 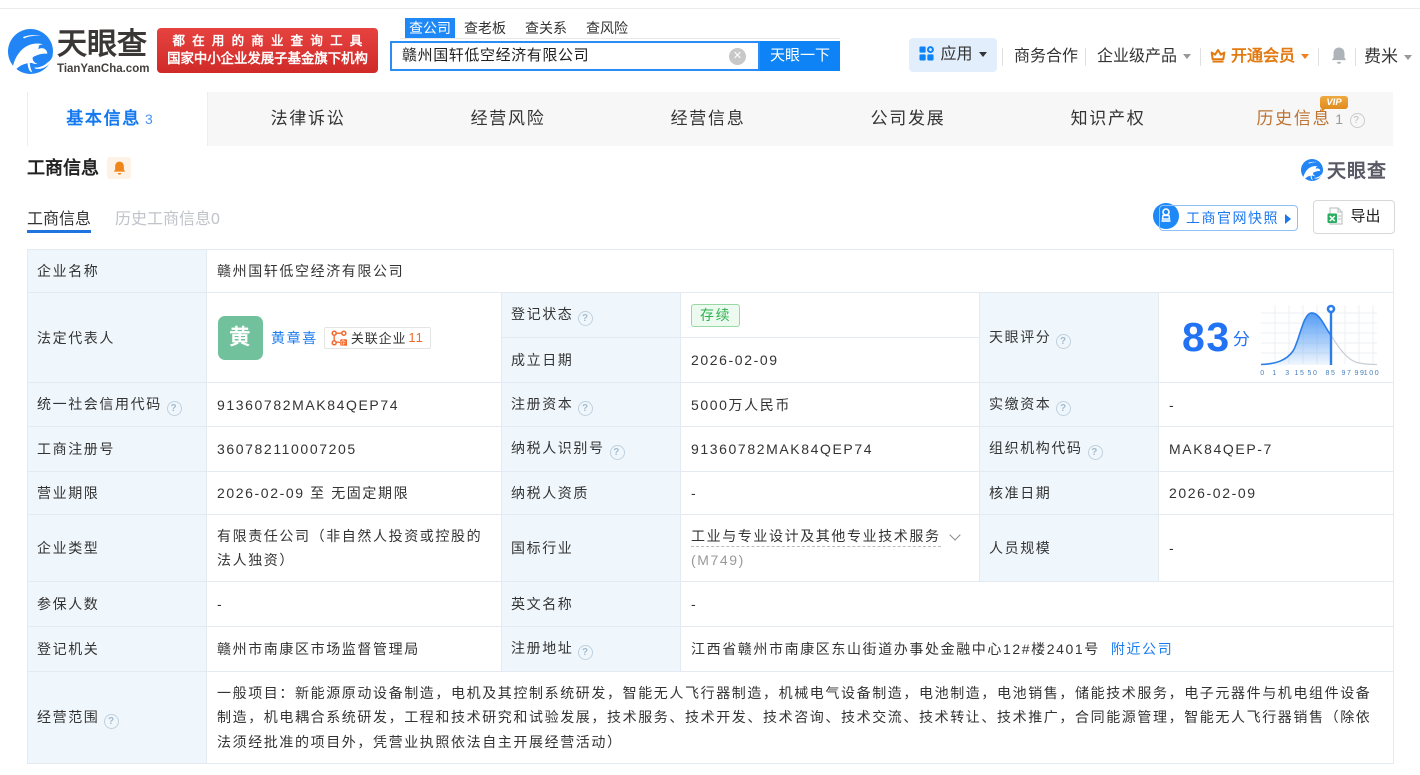 I want to click on svg-text: 97, so click(x=1346, y=373).